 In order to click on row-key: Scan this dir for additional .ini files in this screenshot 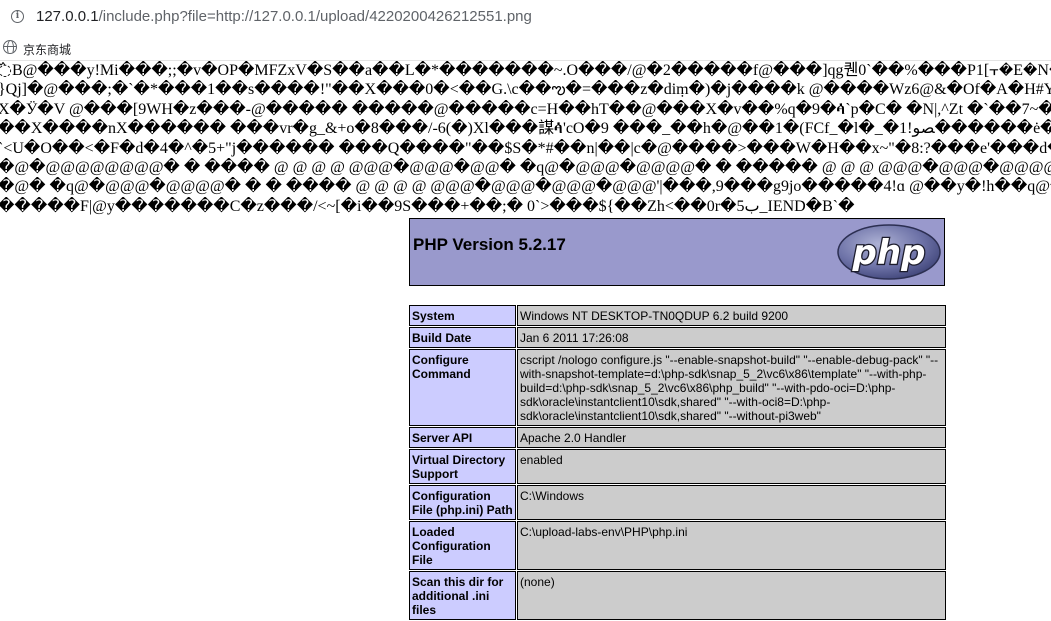, I will do `click(462, 595)`.